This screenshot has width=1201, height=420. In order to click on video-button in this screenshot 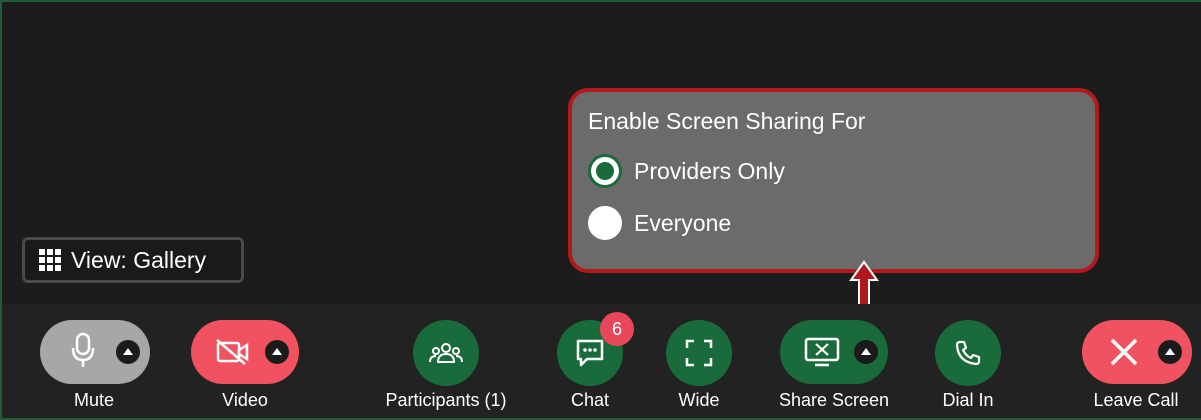, I will do `click(245, 352)`.